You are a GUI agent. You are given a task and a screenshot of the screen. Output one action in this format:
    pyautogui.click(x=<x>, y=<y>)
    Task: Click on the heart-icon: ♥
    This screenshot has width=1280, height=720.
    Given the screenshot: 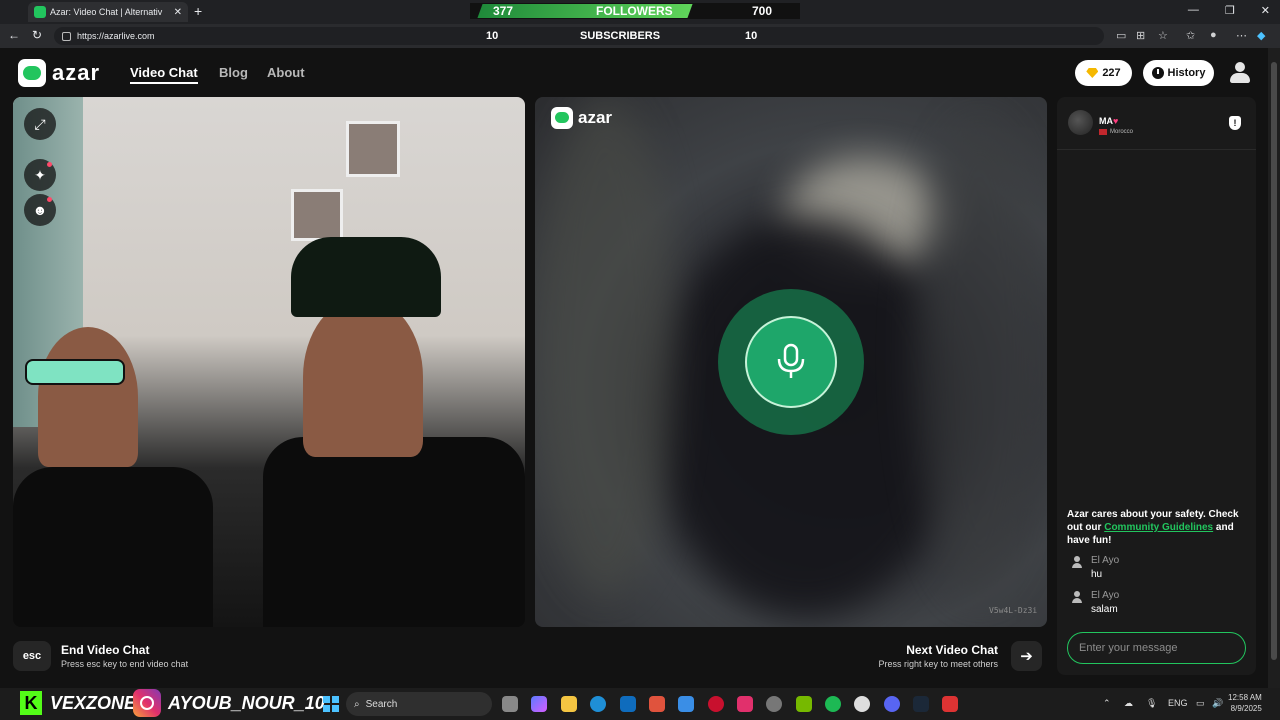 What is the action you would take?
    pyautogui.click(x=1116, y=121)
    